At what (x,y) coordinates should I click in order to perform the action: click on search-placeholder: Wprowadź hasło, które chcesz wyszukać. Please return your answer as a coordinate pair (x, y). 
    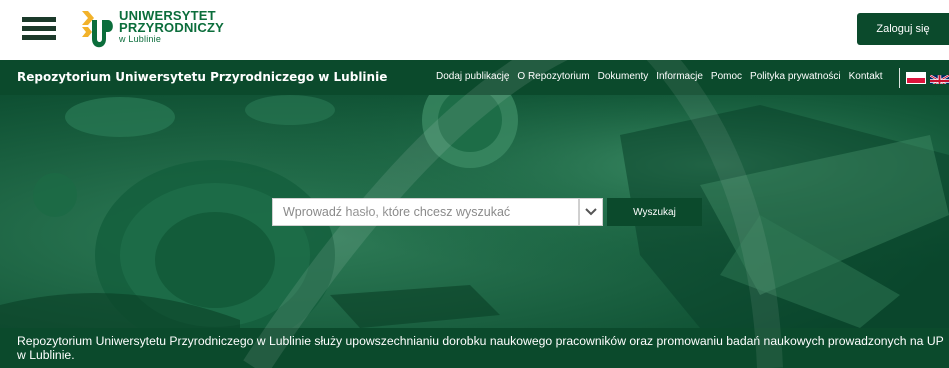
    Looking at the image, I should click on (397, 212).